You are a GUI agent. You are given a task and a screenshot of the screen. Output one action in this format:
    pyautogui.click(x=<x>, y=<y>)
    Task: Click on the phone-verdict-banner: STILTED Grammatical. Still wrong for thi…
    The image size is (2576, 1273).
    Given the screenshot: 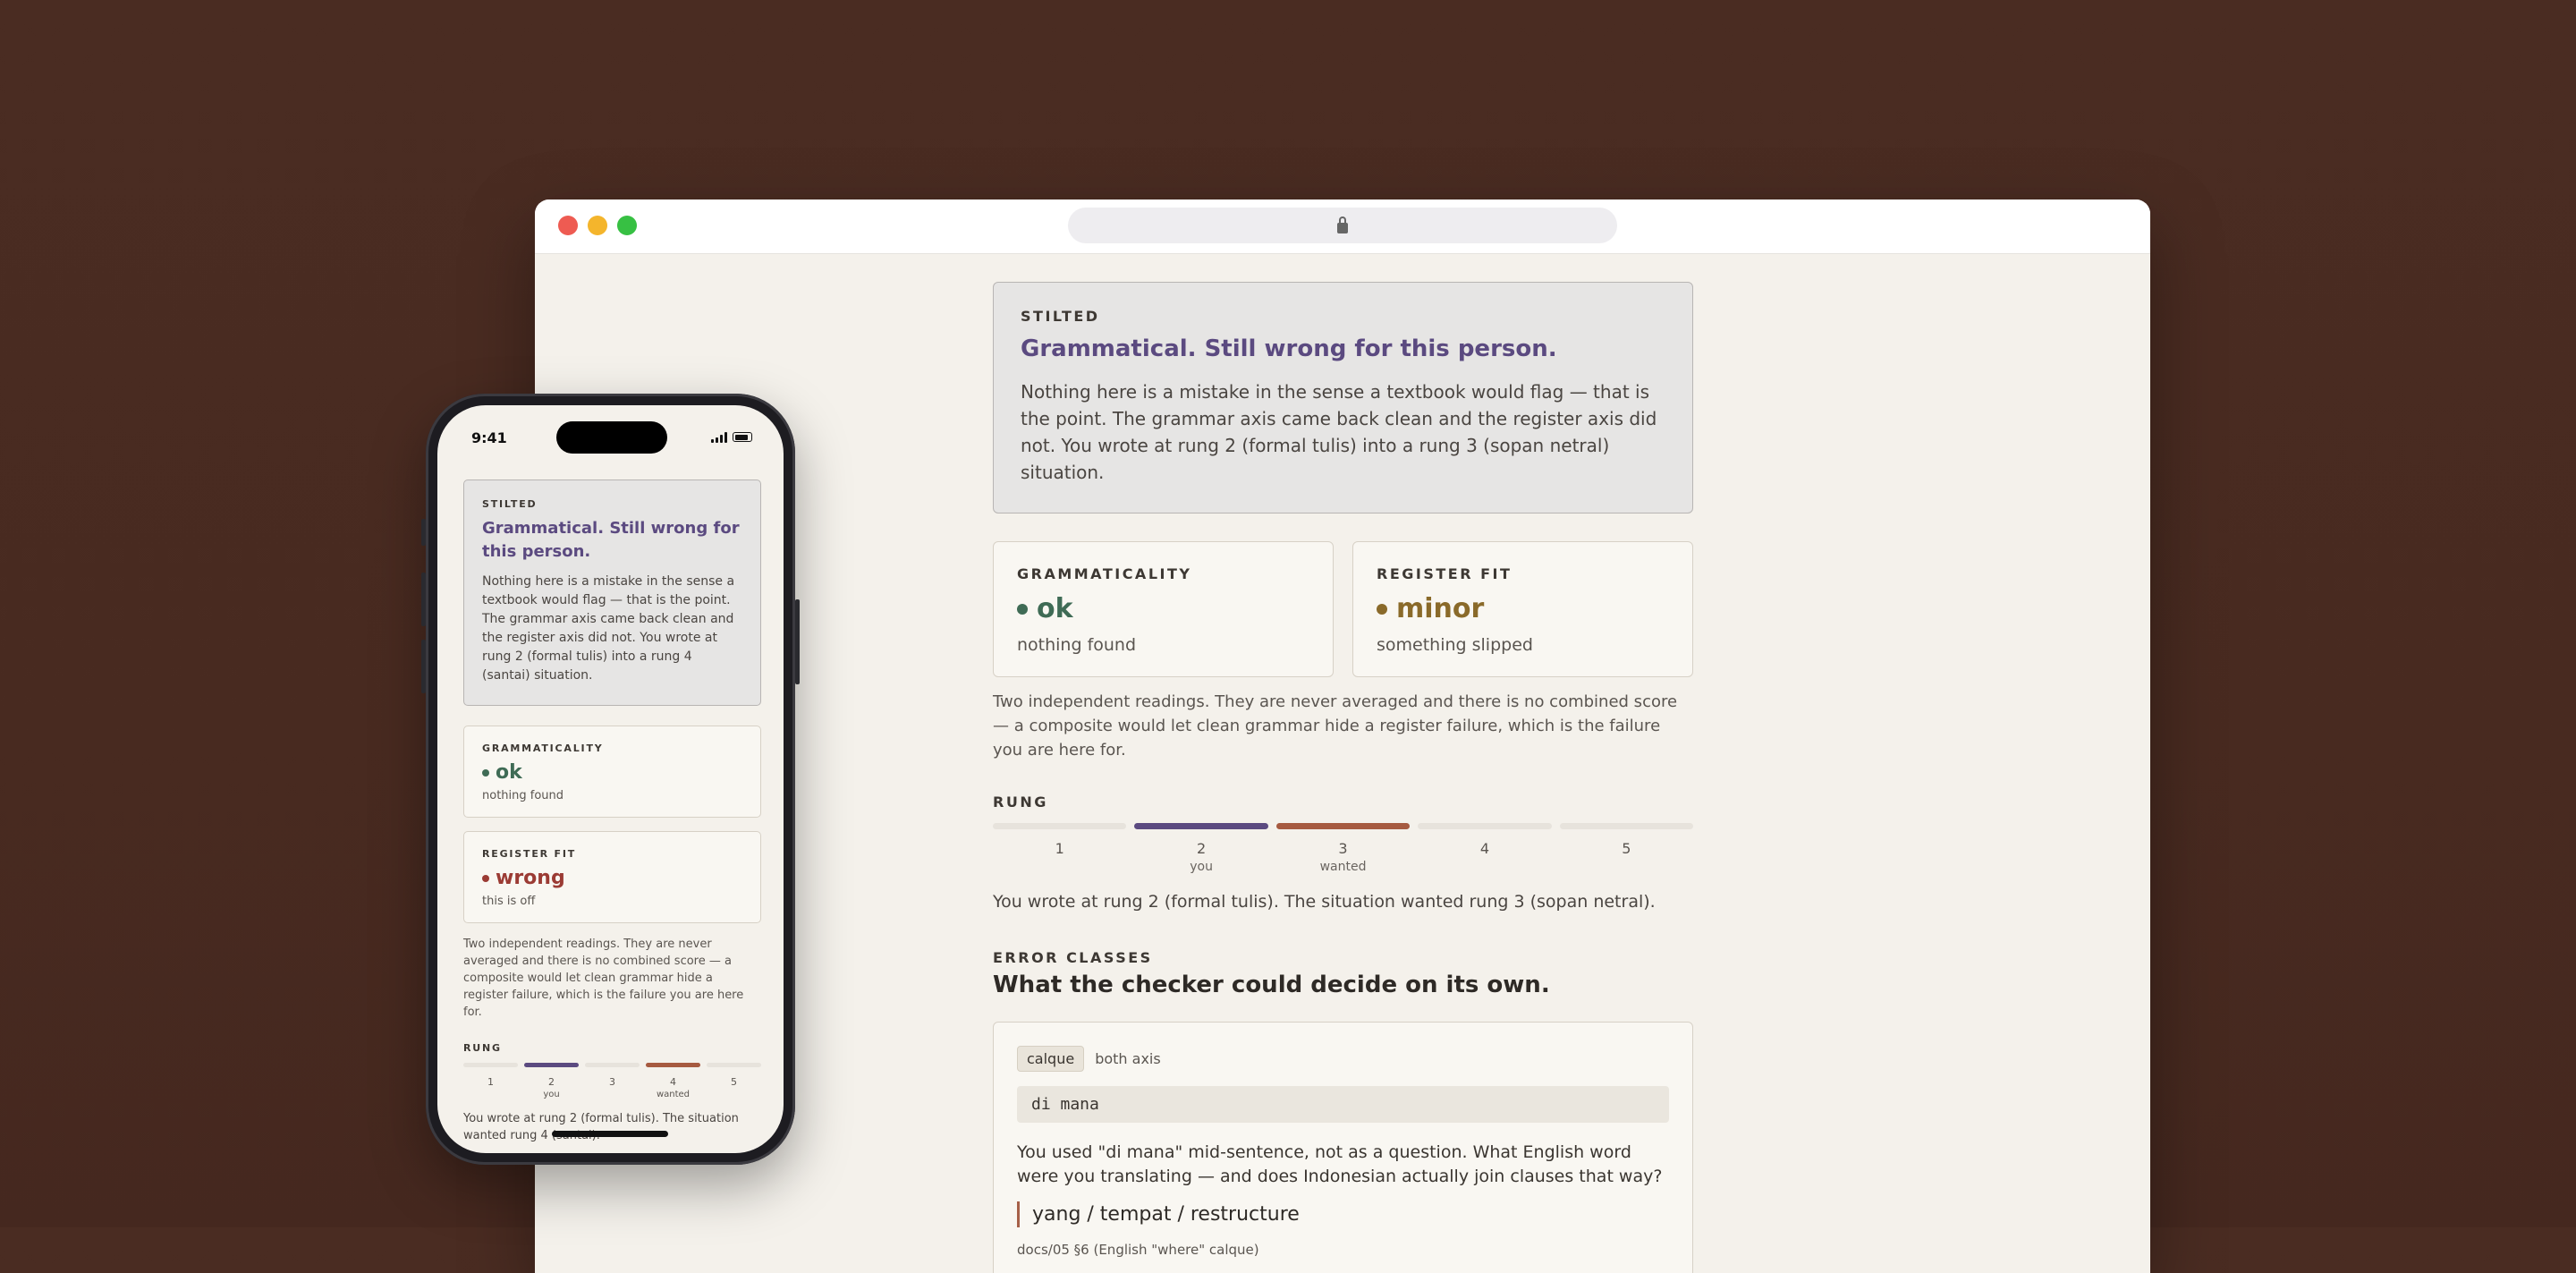 What is the action you would take?
    pyautogui.click(x=612, y=592)
    